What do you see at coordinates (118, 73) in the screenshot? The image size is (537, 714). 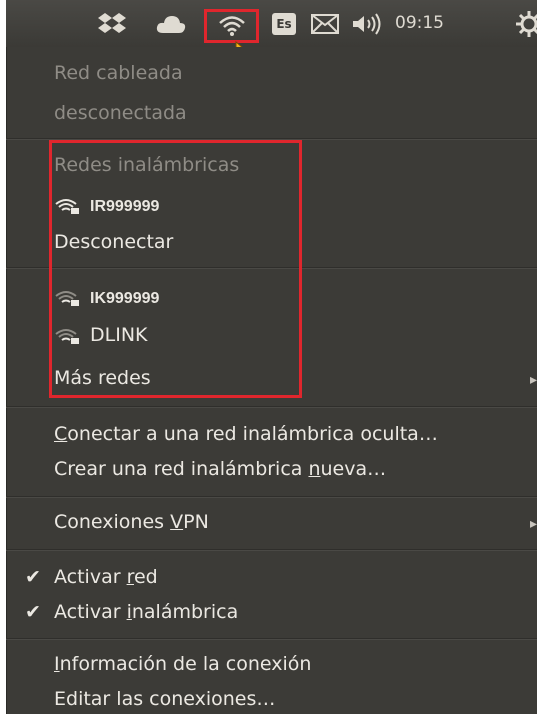 I see `wired-header: Red cableada` at bounding box center [118, 73].